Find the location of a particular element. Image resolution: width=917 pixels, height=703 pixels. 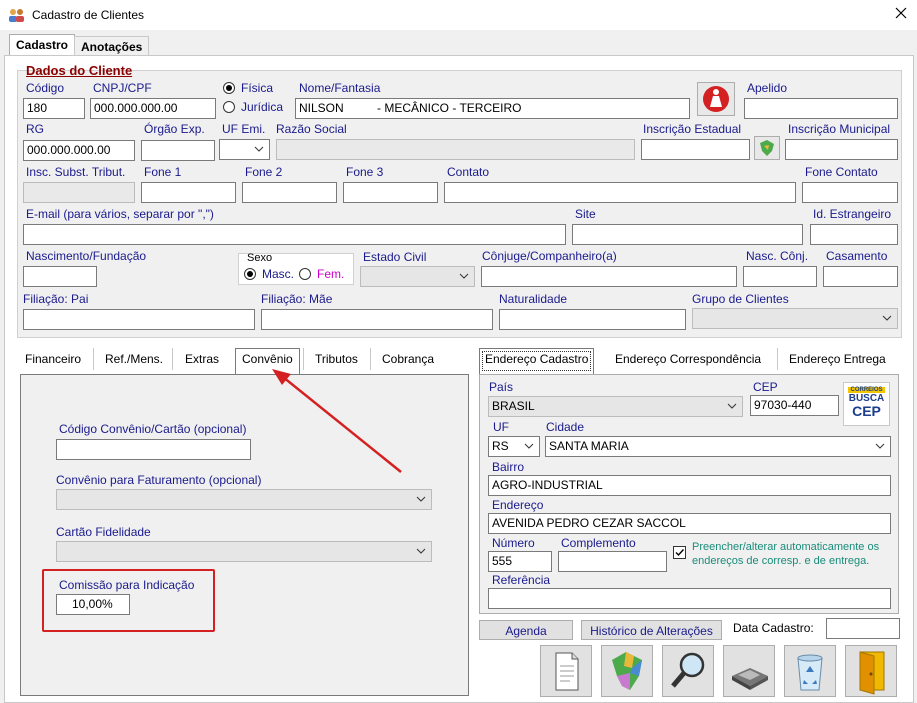

bairro-label: Bairro is located at coordinates (508, 467).